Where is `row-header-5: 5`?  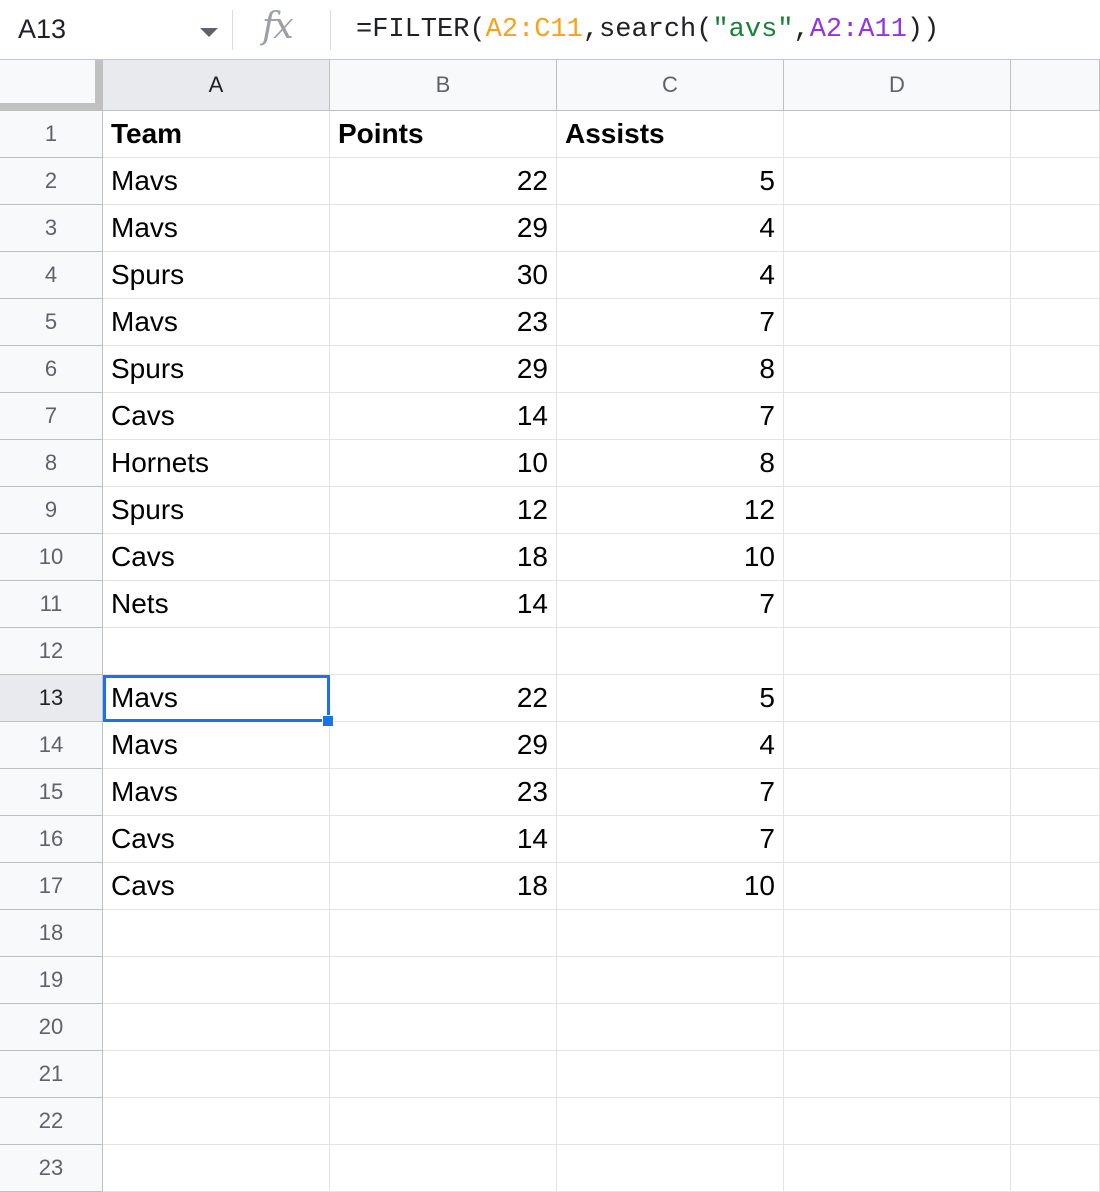 row-header-5: 5 is located at coordinates (51, 322).